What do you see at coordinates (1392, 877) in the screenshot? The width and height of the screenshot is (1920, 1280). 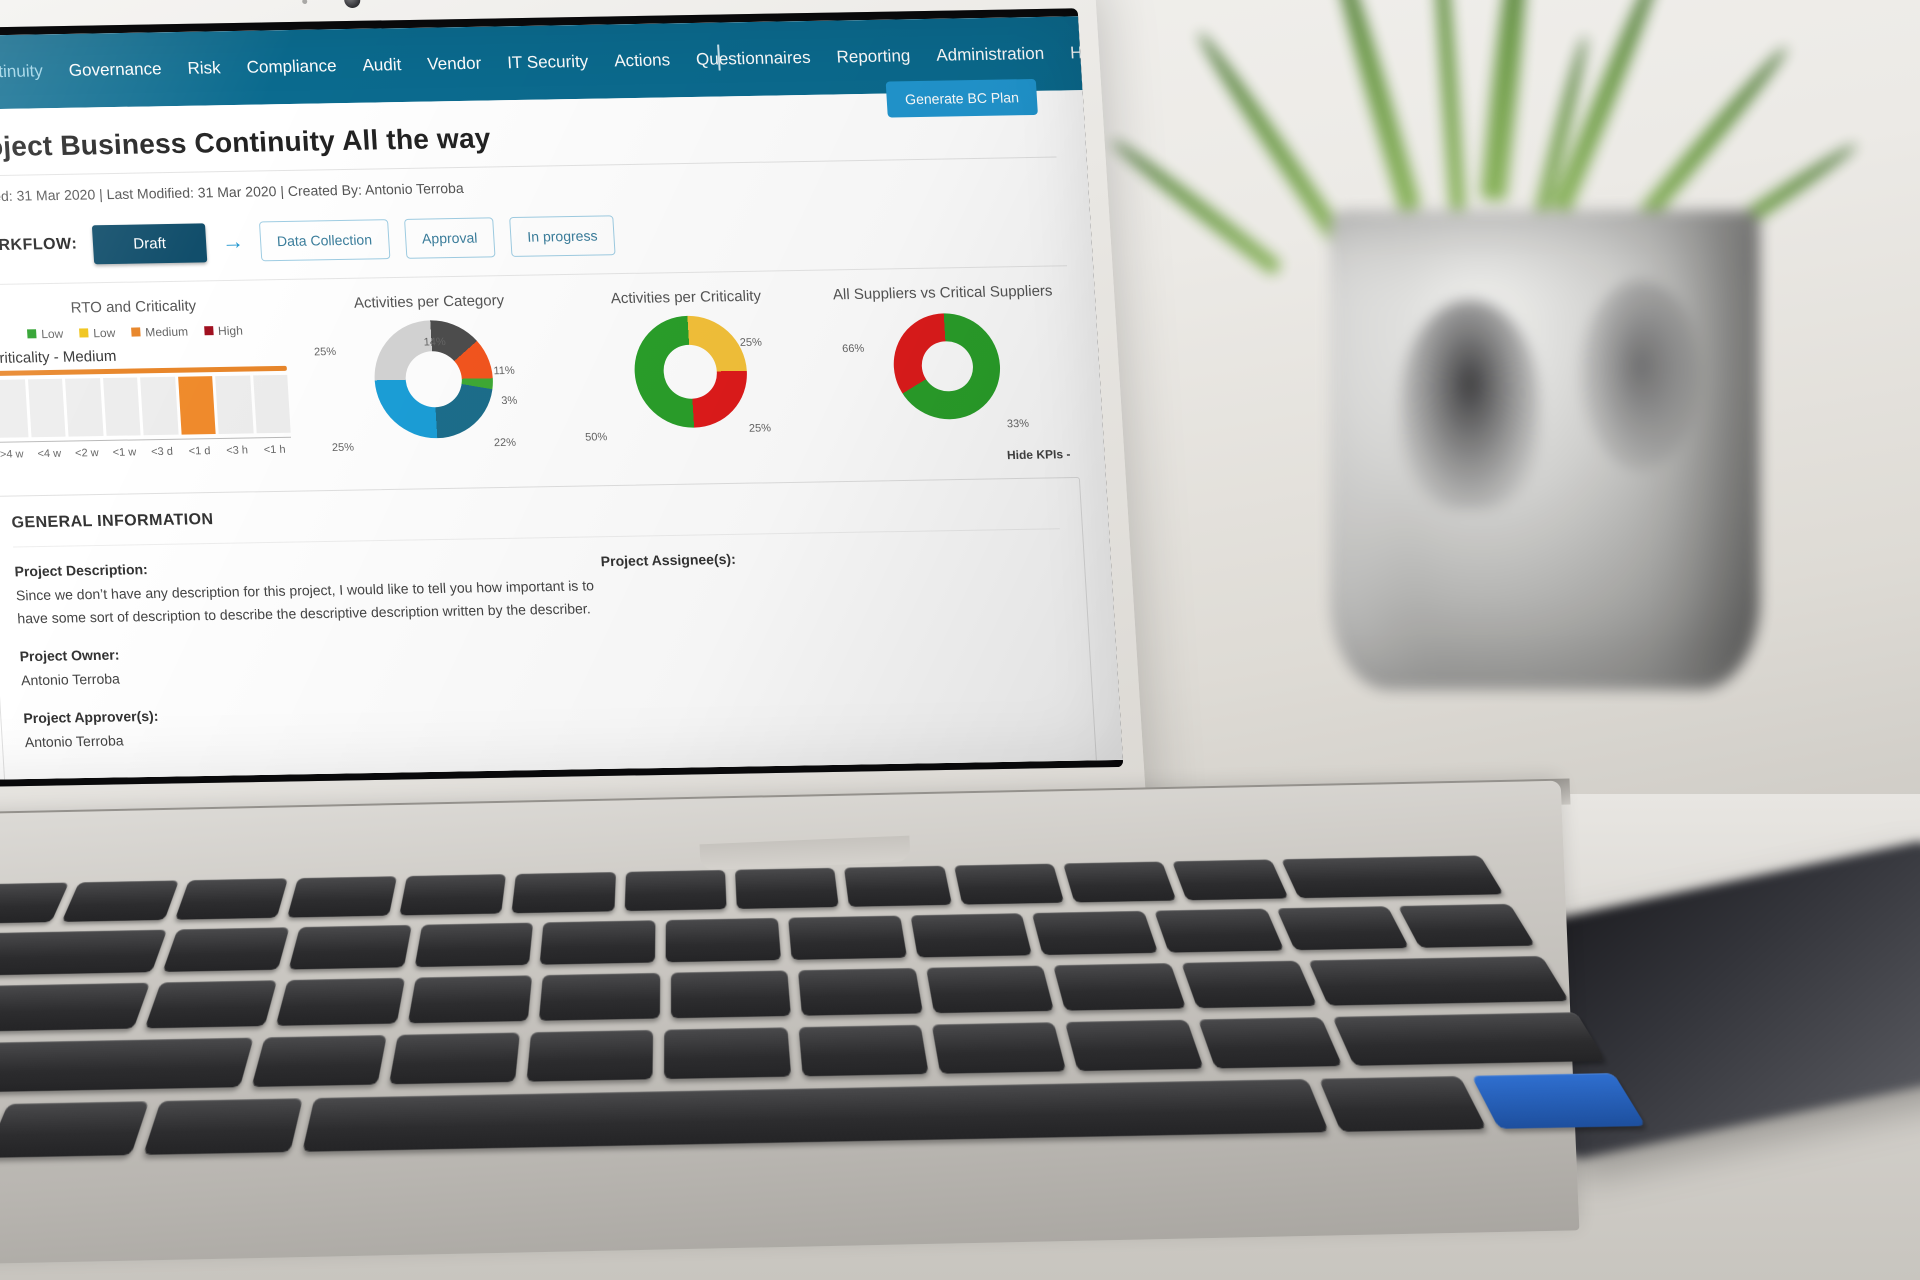 I see `key-backspace` at bounding box center [1392, 877].